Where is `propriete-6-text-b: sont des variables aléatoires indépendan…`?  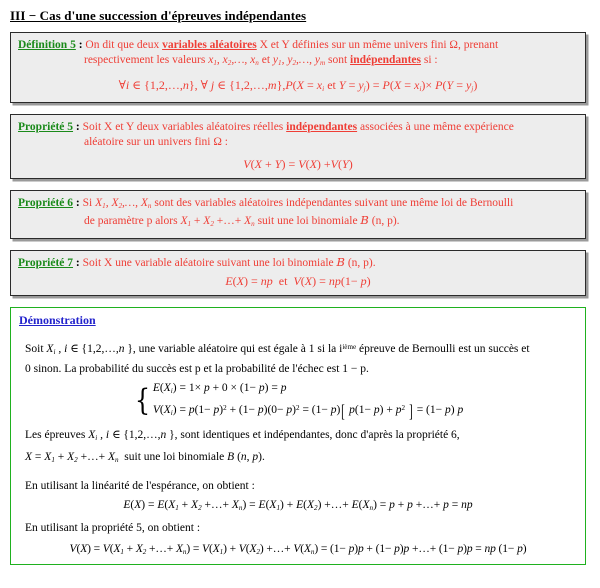
propriete-6-text-b: sont des variables aléatoires indépendan… is located at coordinates (332, 203).